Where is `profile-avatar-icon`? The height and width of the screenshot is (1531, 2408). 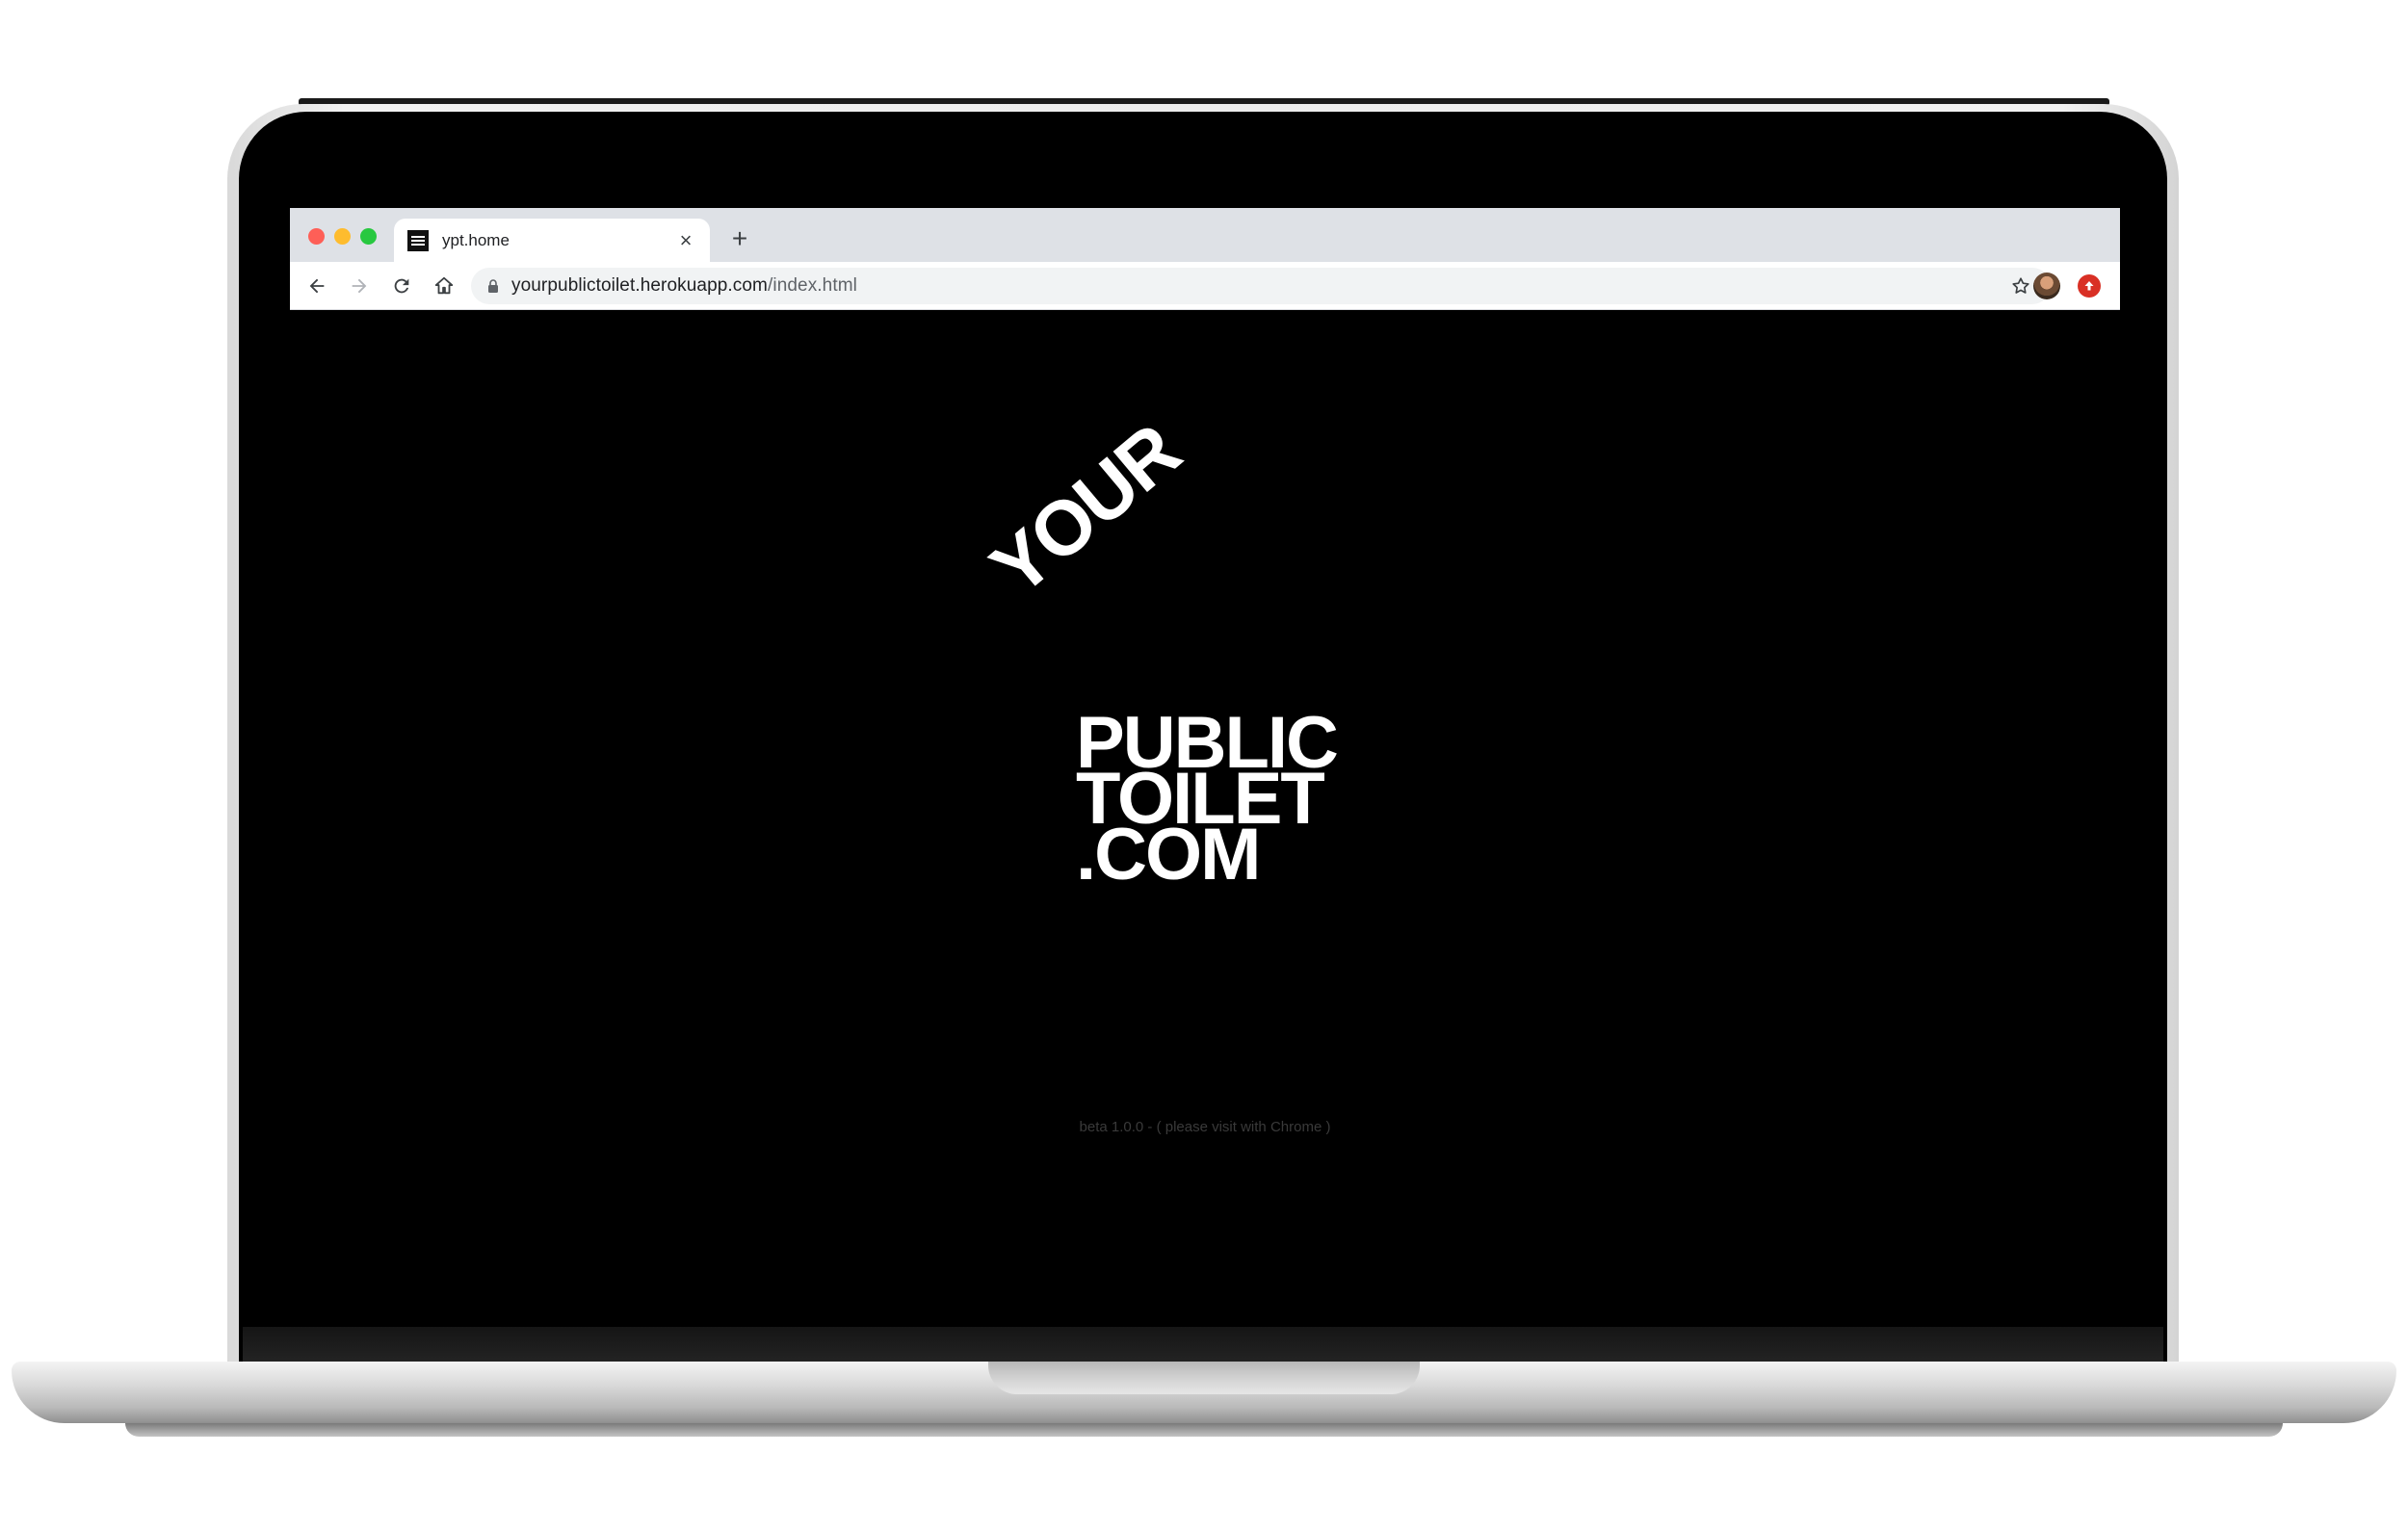
profile-avatar-icon is located at coordinates (2046, 285).